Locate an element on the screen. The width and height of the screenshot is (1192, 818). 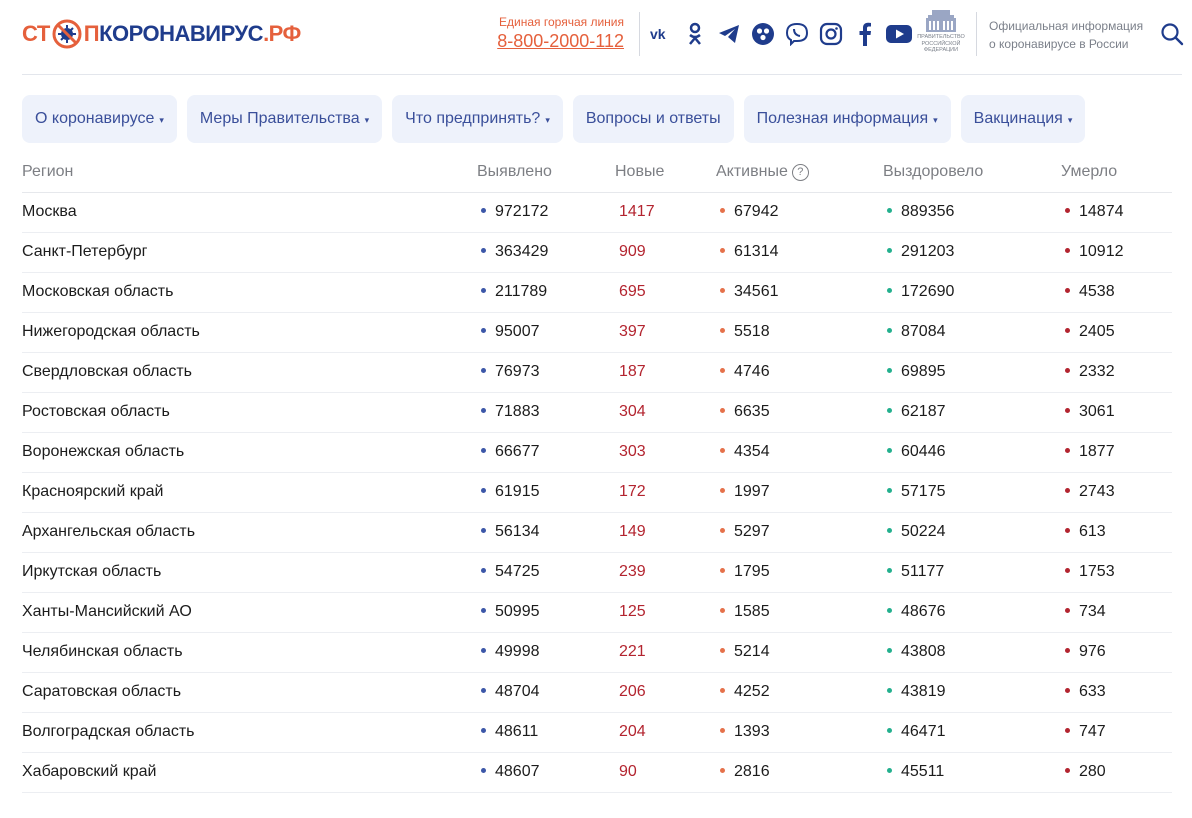
confirmed-cell-value: 54725 is located at coordinates (517, 571).